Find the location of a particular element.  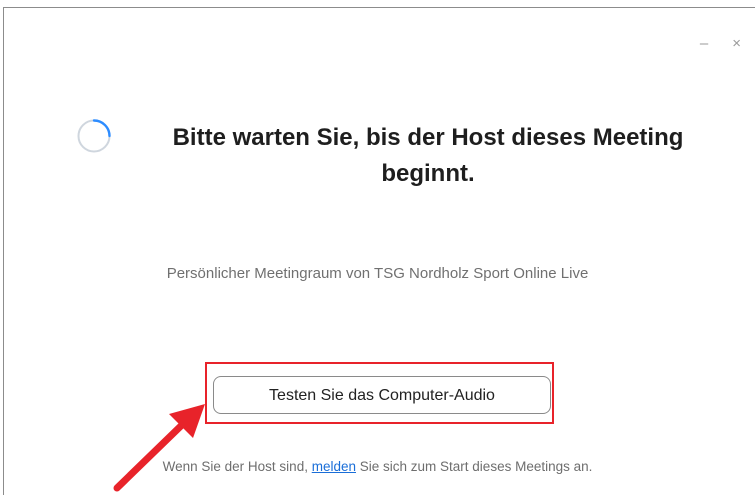

window-controls: – × is located at coordinates (720, 44).